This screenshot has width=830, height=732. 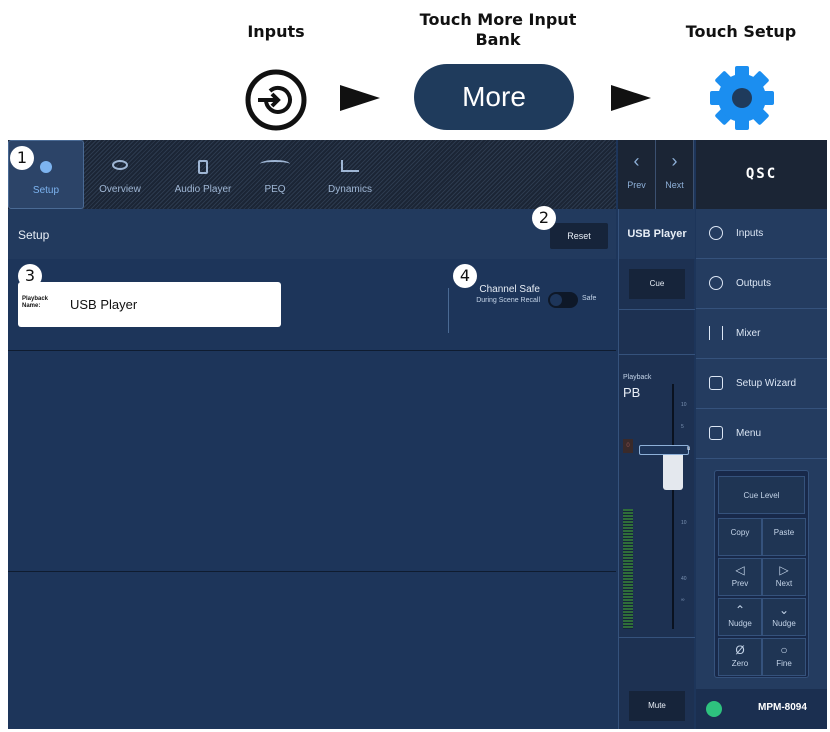 What do you see at coordinates (740, 537) in the screenshot?
I see `copy-button: Copy` at bounding box center [740, 537].